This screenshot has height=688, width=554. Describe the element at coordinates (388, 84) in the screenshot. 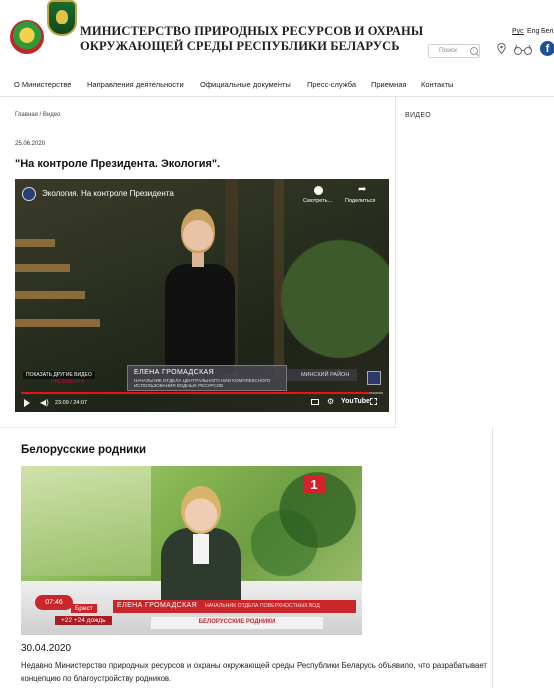

I see `nav-item-reception: Приемная` at that location.